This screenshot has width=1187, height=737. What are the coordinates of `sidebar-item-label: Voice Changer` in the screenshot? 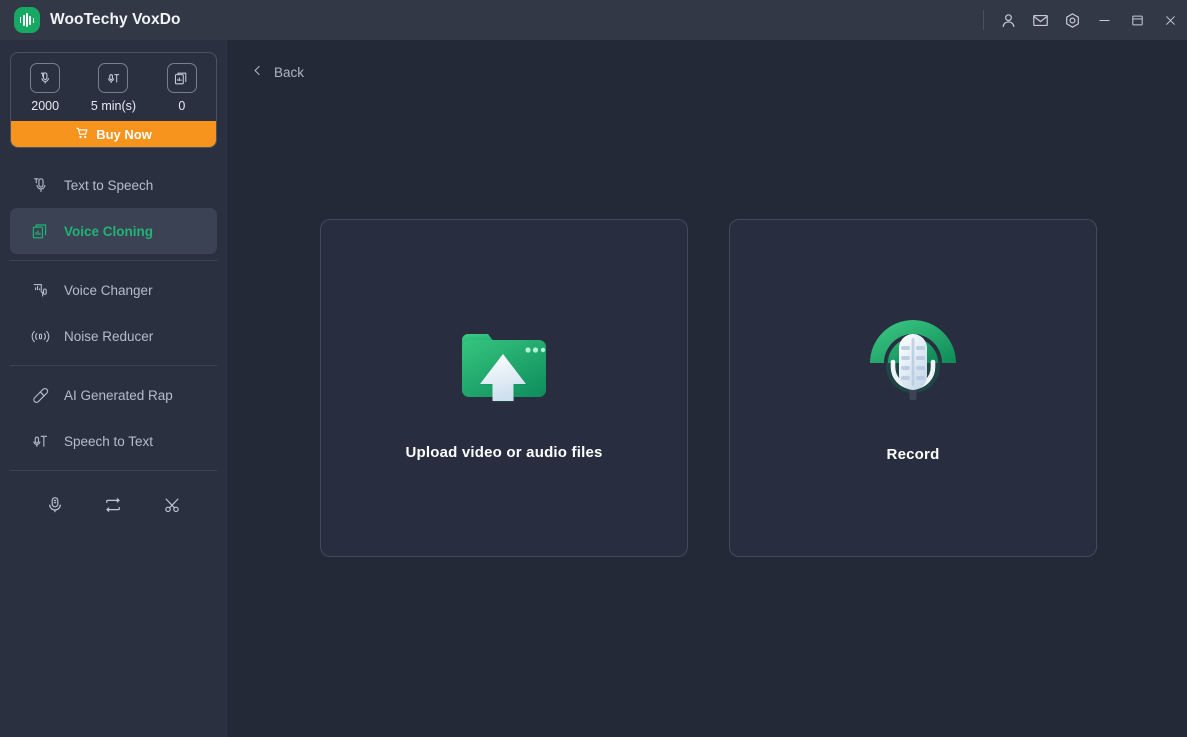 It's located at (108, 290).